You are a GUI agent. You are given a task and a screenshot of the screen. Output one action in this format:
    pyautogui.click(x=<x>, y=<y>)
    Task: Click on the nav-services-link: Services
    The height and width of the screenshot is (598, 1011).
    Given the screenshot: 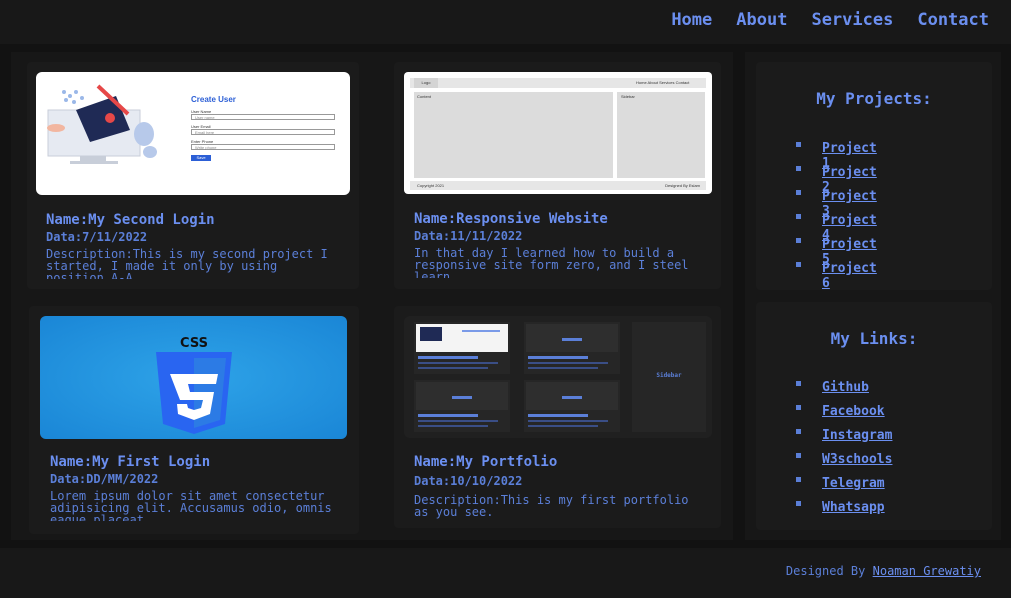 What is the action you would take?
    pyautogui.click(x=852, y=20)
    